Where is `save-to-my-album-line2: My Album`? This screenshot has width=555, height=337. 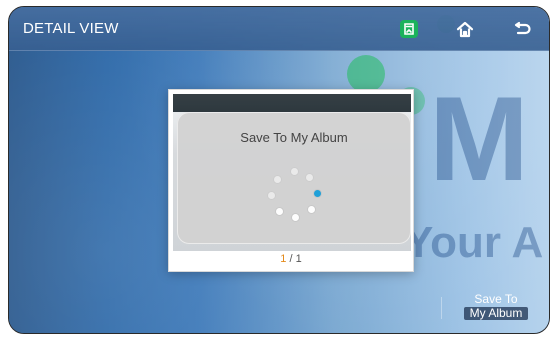 save-to-my-album-line2: My Album is located at coordinates (496, 313).